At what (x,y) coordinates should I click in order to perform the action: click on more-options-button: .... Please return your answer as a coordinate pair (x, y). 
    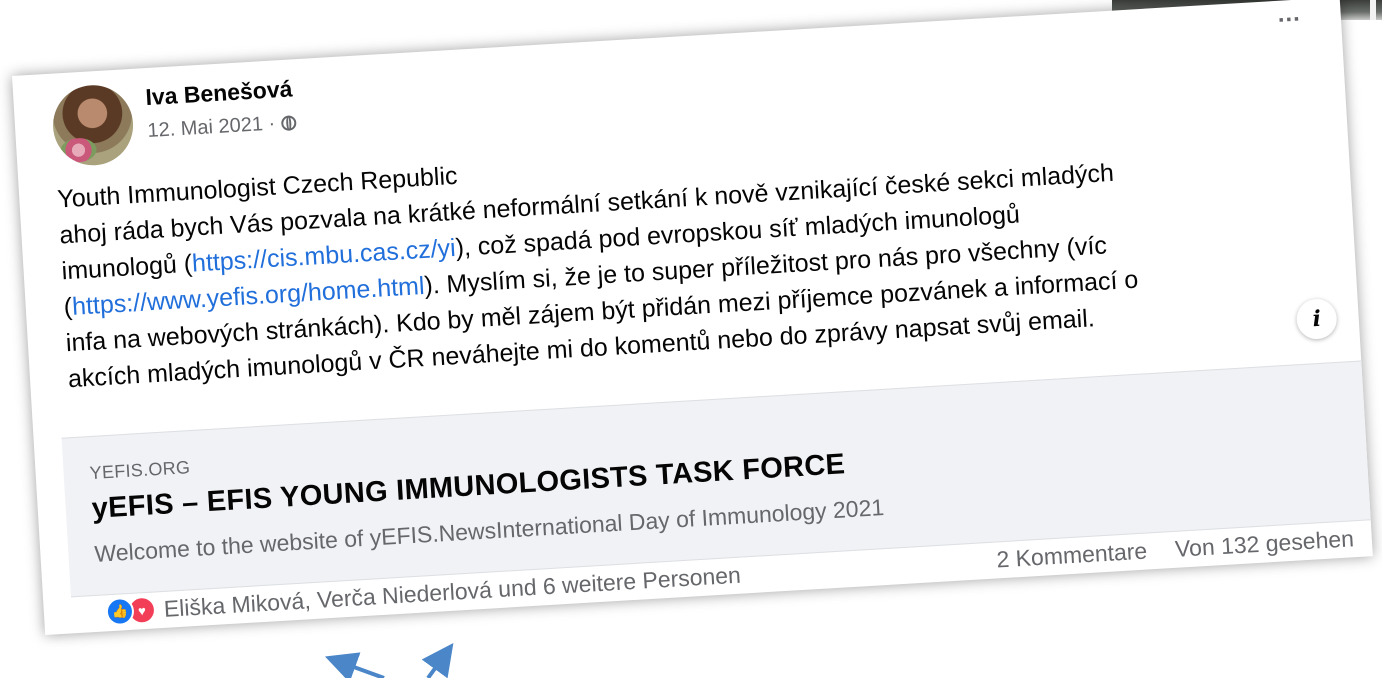
    Looking at the image, I should click on (1289, 14).